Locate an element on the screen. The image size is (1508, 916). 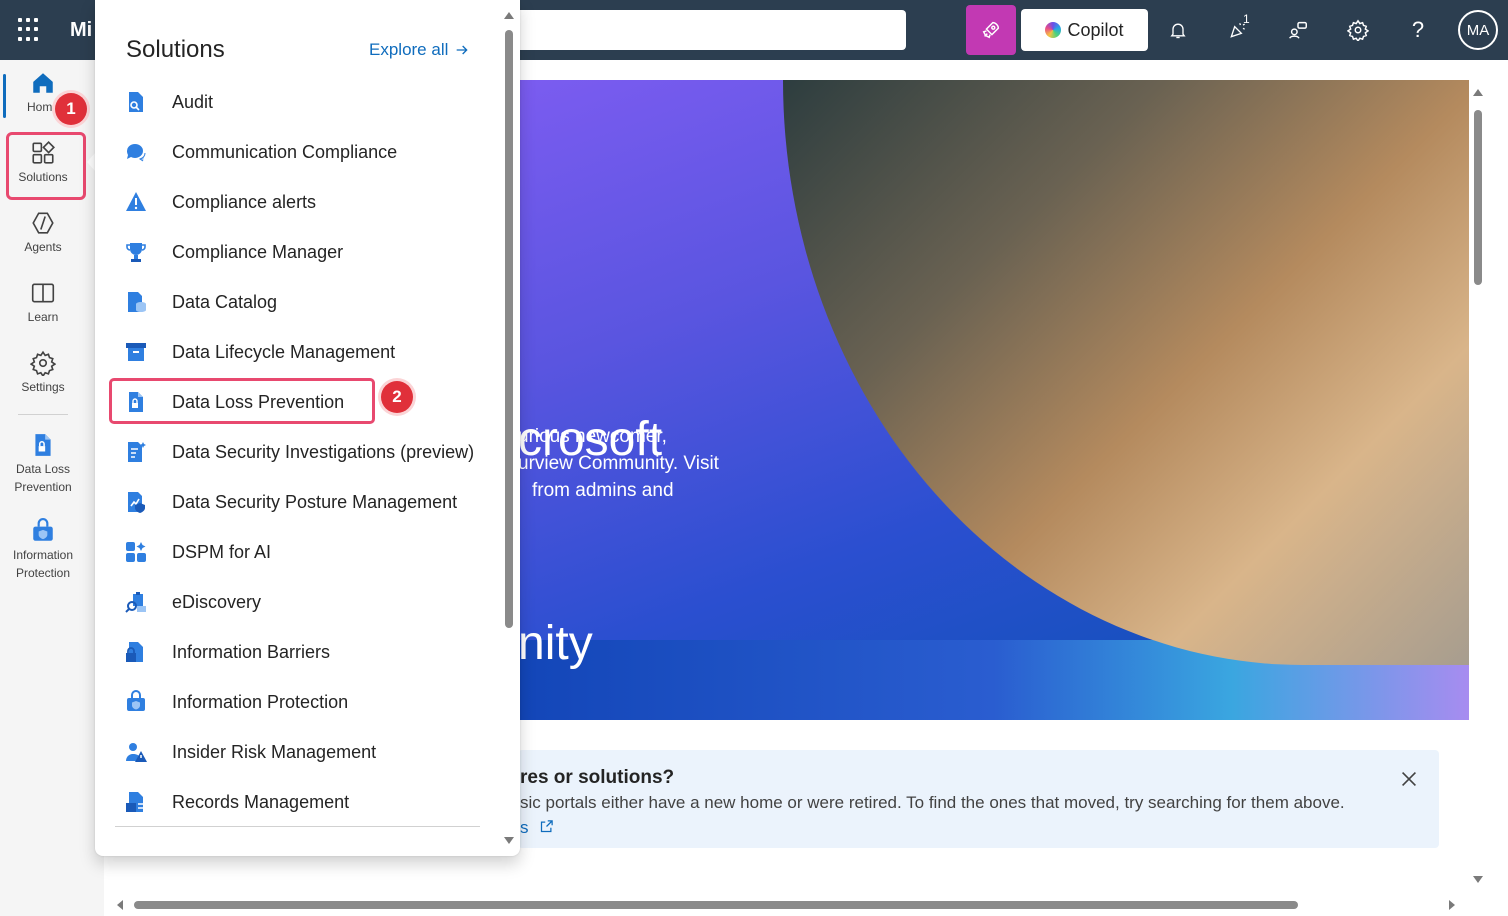
flyout-item-label: Data Lifecycle Management is located at coordinates (284, 351).